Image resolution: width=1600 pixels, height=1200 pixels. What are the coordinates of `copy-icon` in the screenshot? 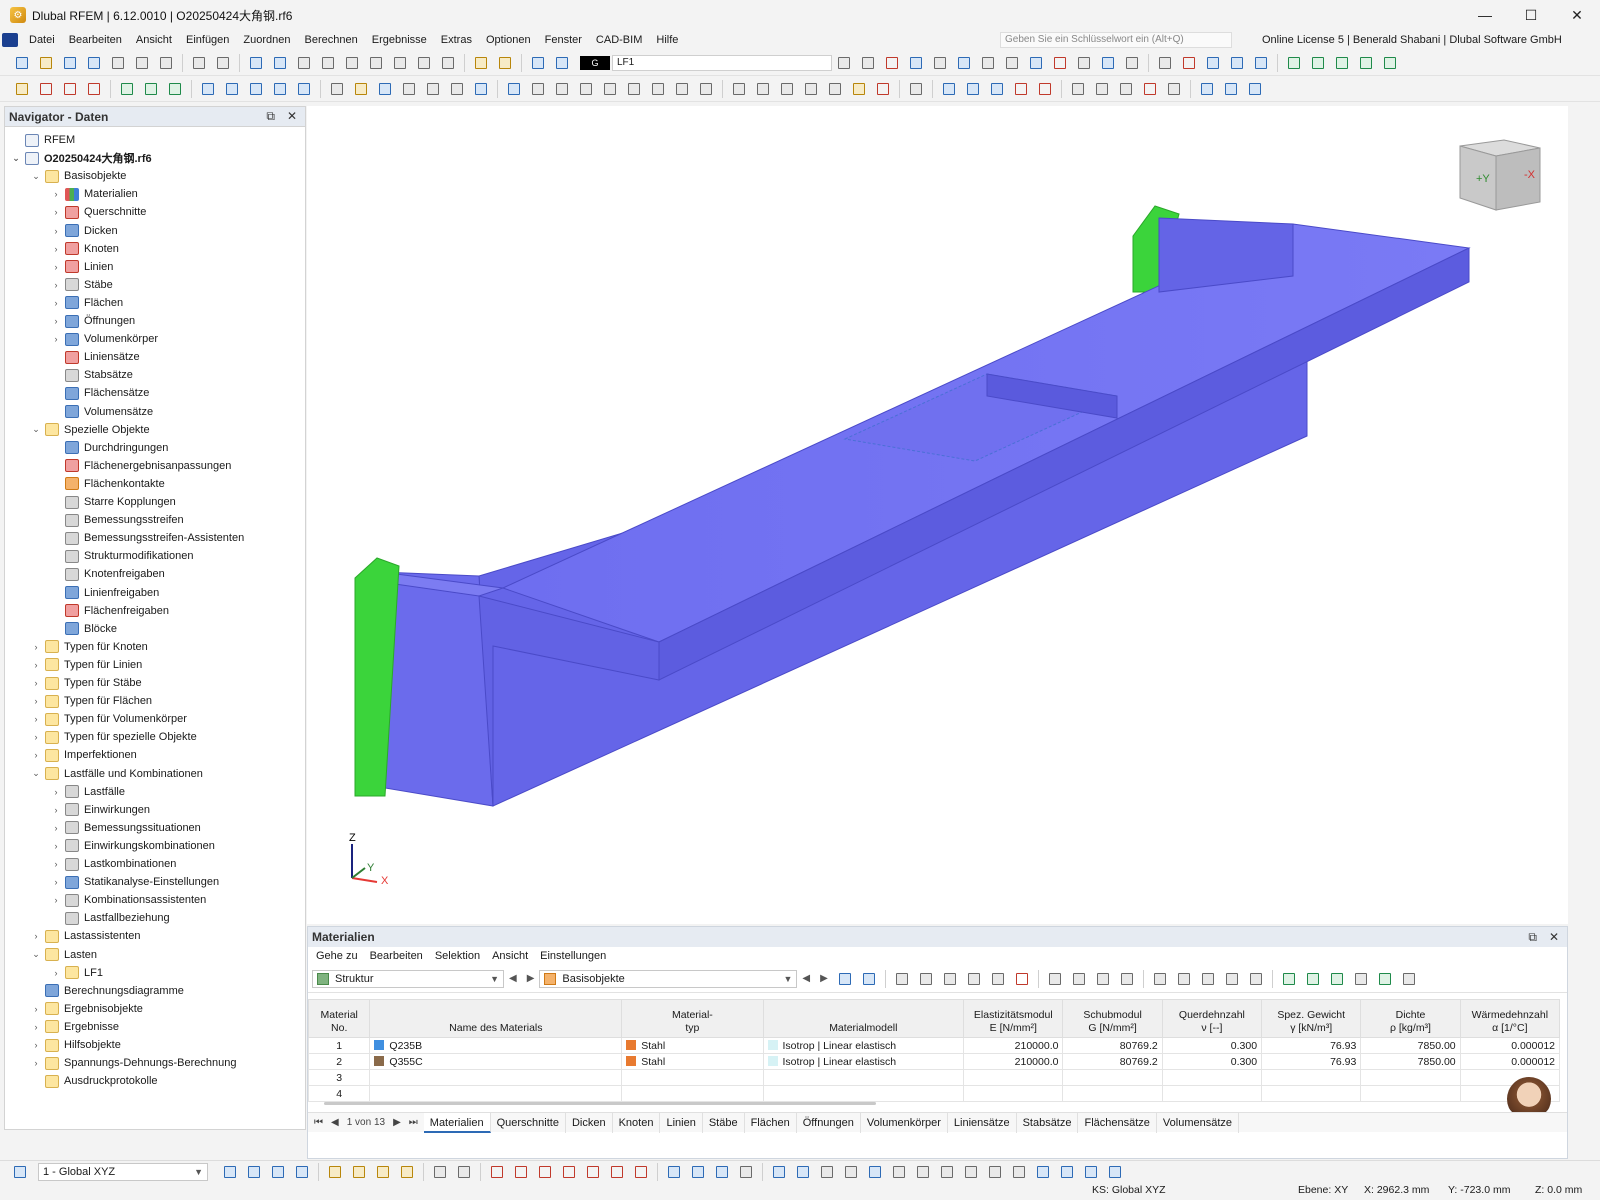 It's located at (763, 89).